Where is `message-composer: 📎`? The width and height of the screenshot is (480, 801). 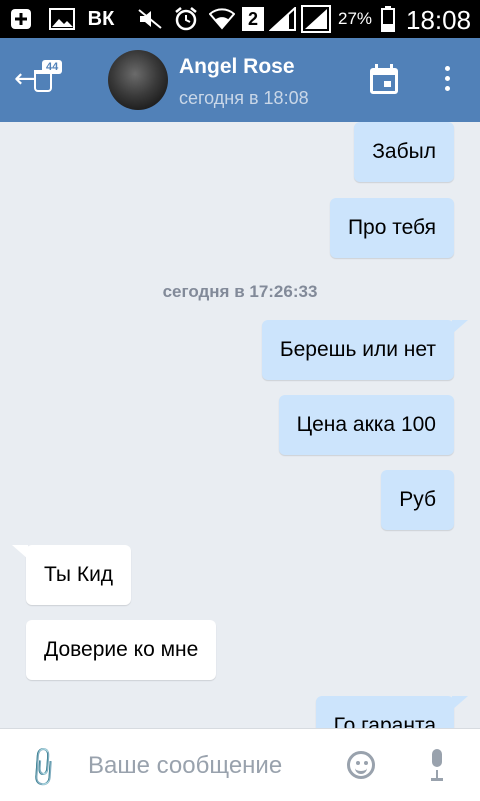
message-composer: 📎 is located at coordinates (240, 764).